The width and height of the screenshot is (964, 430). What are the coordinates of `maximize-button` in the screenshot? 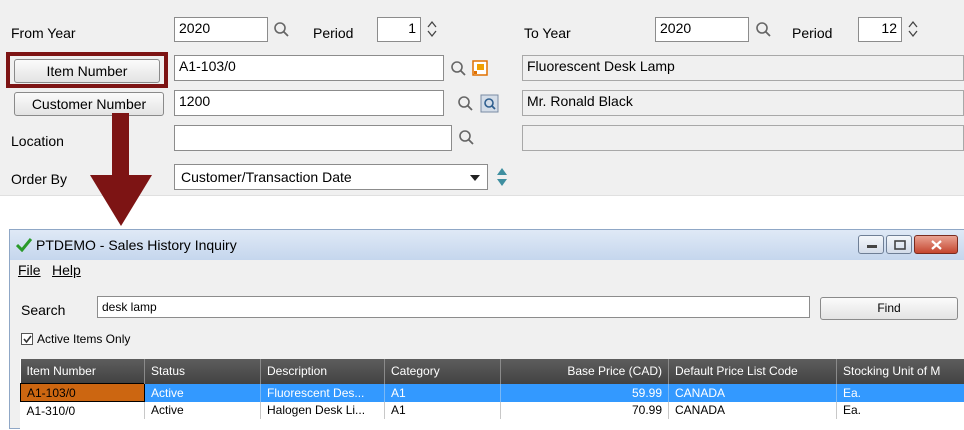 It's located at (899, 244).